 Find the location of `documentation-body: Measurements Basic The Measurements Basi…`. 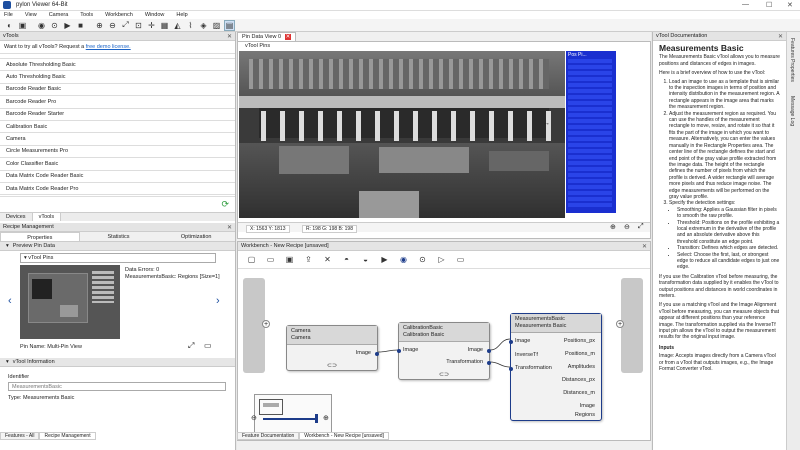

documentation-body: Measurements Basic The Measurements Basi… is located at coordinates (719, 209).